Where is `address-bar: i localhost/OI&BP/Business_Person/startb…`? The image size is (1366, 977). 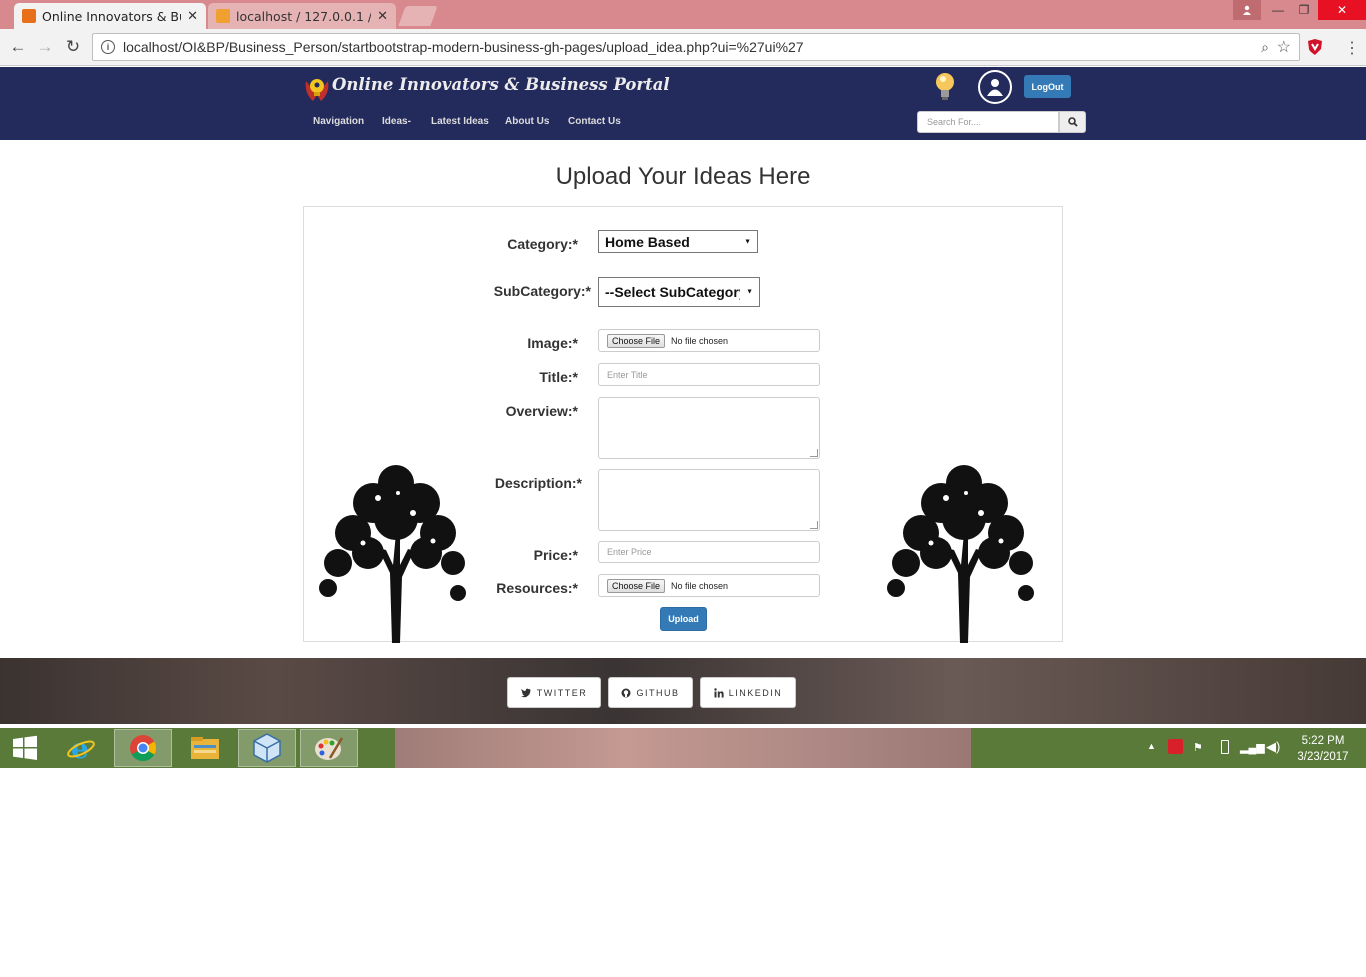
address-bar: i localhost/OI&BP/Business_Person/startb… is located at coordinates (696, 47).